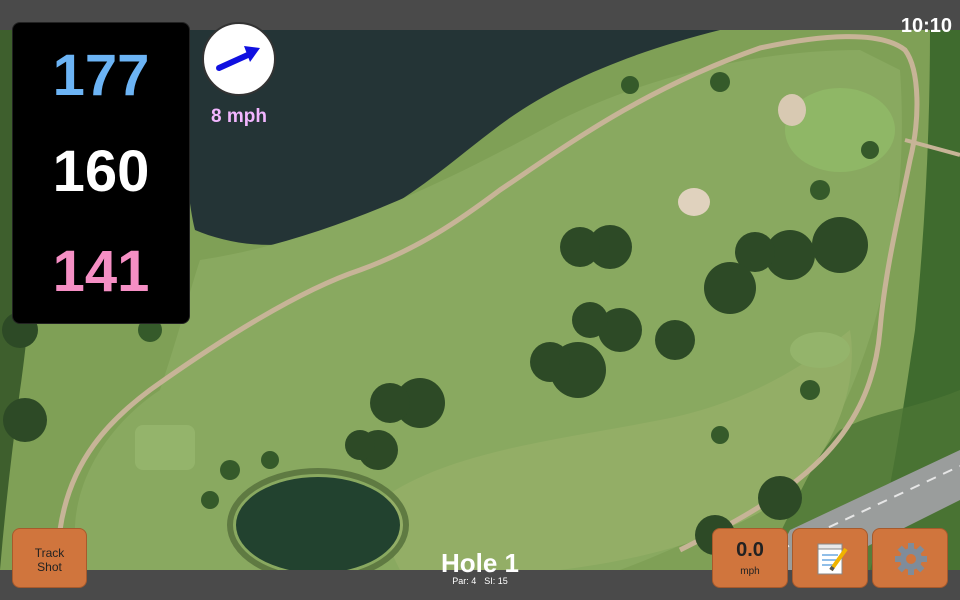 The width and height of the screenshot is (960, 600). Describe the element at coordinates (239, 116) in the screenshot. I see `wind-speed: 8 mph` at that location.